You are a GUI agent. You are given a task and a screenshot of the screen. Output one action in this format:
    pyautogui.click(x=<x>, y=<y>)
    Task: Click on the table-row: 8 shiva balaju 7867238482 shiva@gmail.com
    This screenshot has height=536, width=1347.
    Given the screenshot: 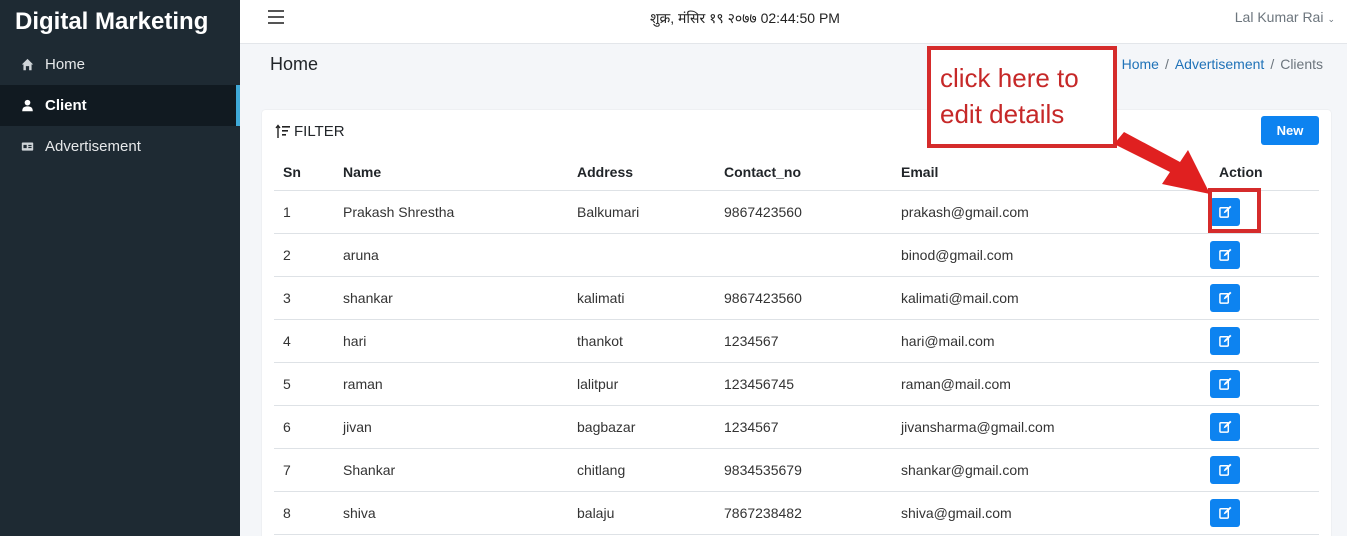 What is the action you would take?
    pyautogui.click(x=796, y=513)
    